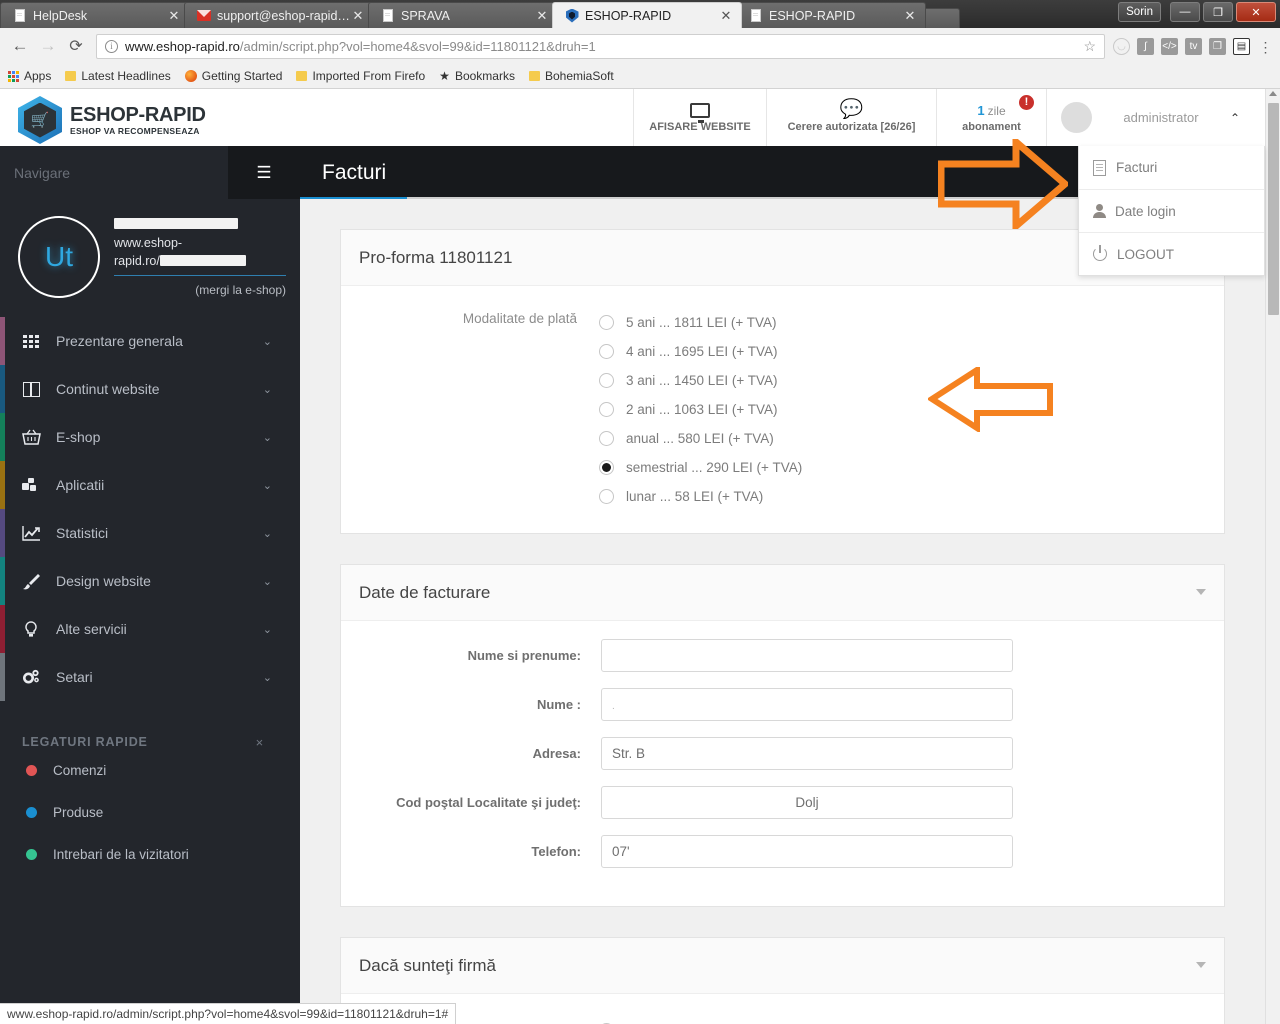  Describe the element at coordinates (782, 593) in the screenshot. I see `billing-panel-header: Date de facturare` at that location.